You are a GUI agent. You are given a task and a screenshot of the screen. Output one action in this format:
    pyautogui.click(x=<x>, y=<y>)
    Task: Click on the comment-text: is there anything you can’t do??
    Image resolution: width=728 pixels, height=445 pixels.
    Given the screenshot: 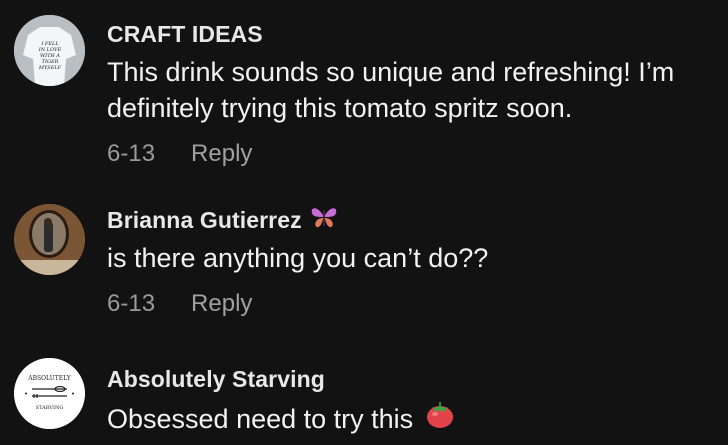 What is the action you would take?
    pyautogui.click(x=298, y=258)
    